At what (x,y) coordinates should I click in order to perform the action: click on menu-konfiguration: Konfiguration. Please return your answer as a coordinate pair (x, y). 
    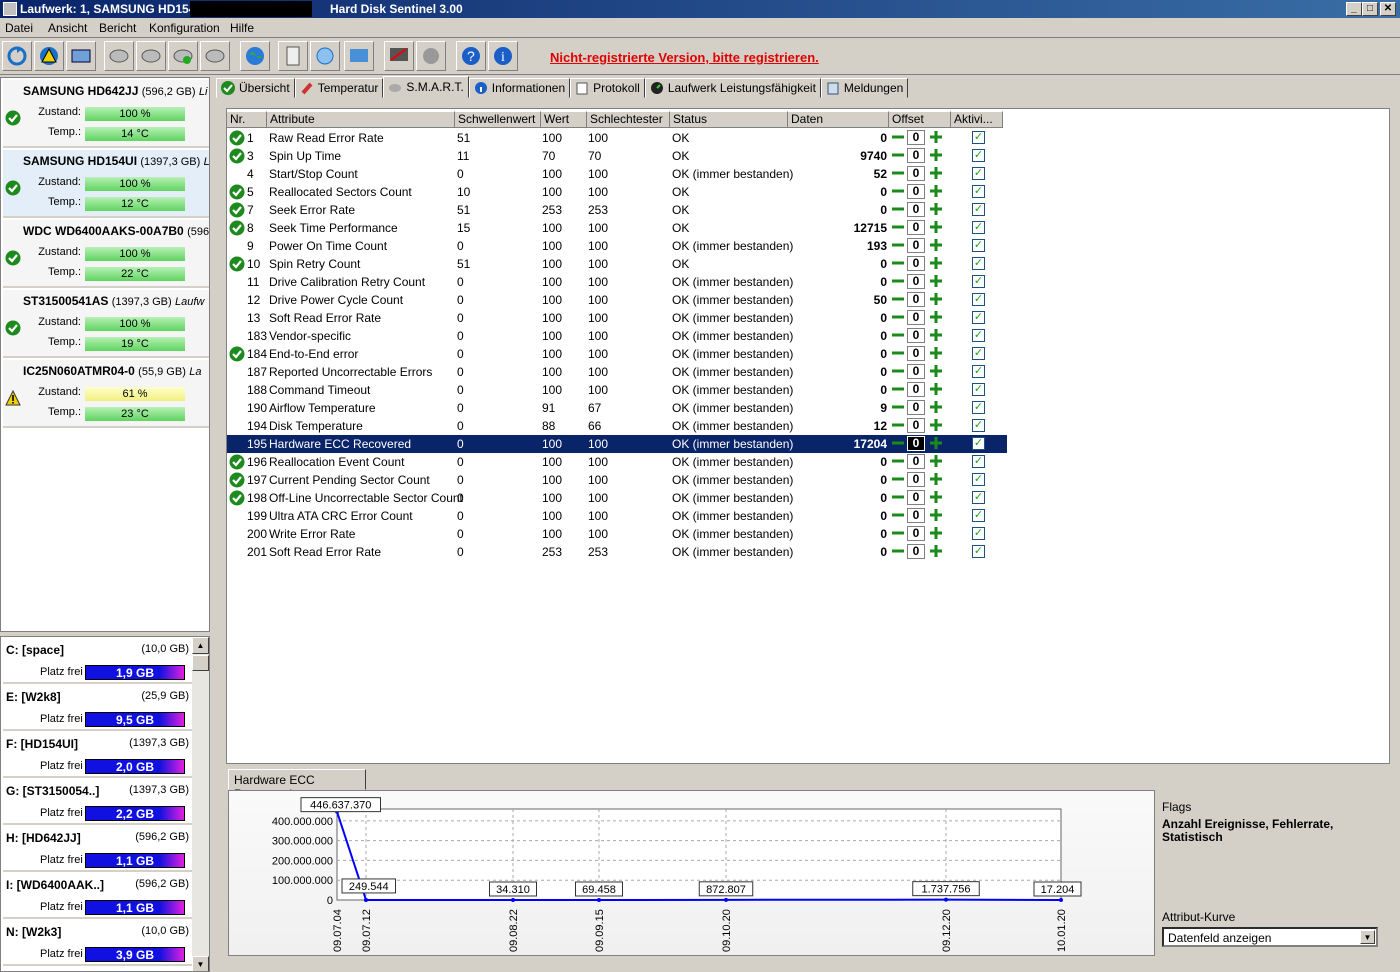
    Looking at the image, I should click on (184, 28).